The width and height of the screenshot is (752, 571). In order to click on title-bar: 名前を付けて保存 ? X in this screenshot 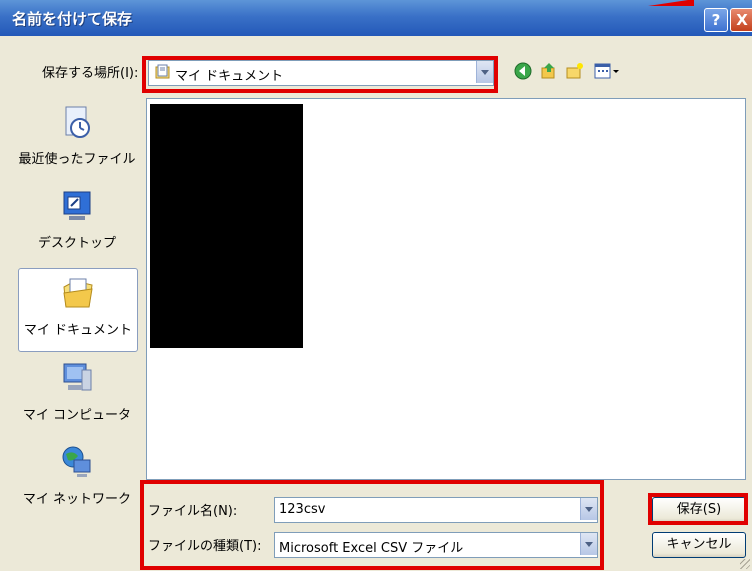, I will do `click(376, 18)`.